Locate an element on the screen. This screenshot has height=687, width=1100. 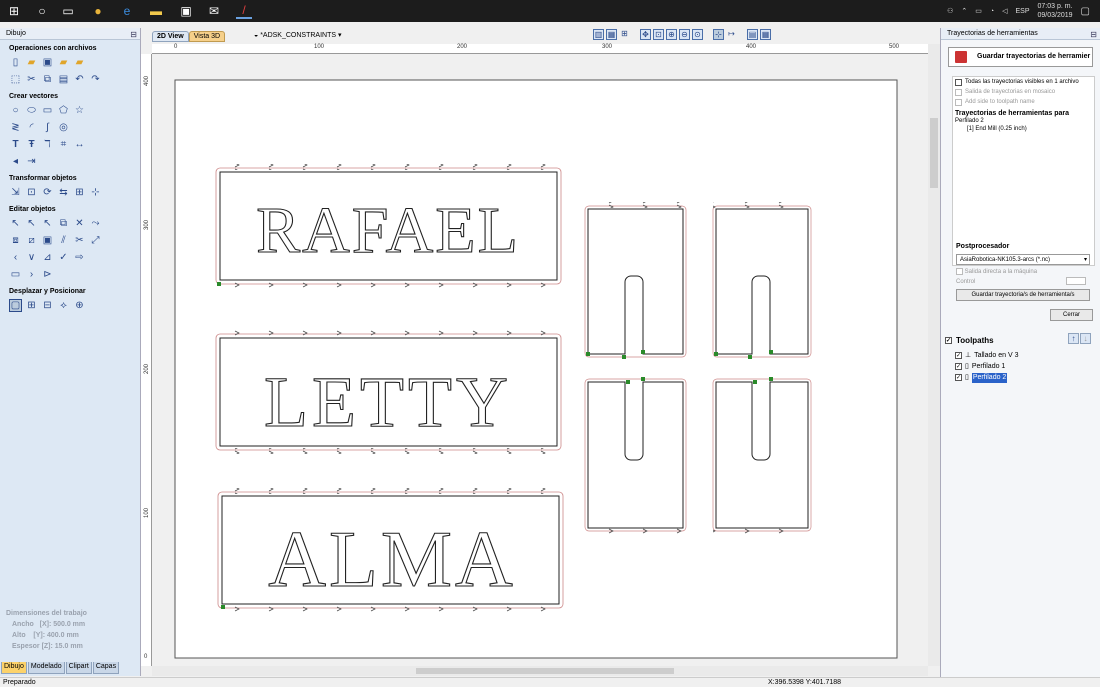
tab-modelado: Modelado is located at coordinates (46, 668).